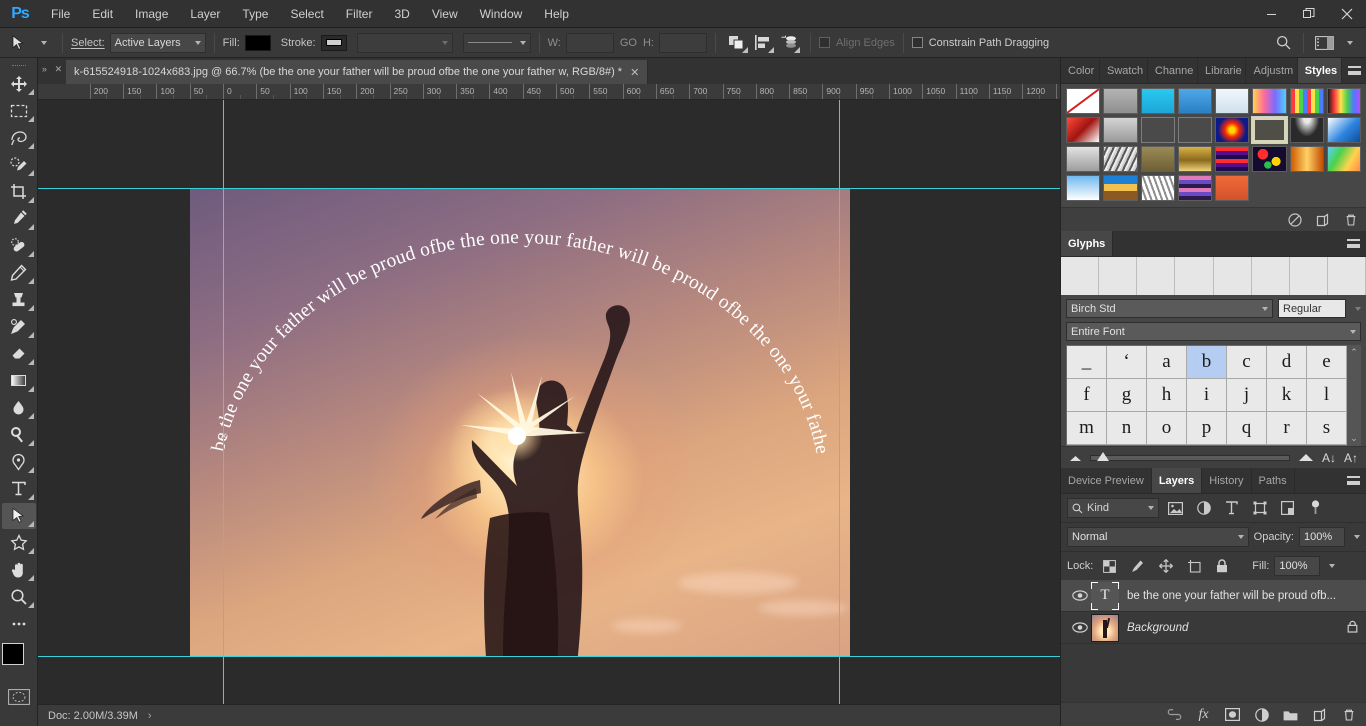 Image resolution: width=1366 pixels, height=726 pixels. Describe the element at coordinates (359, 14) in the screenshot. I see `menu-filter: Filter` at that location.